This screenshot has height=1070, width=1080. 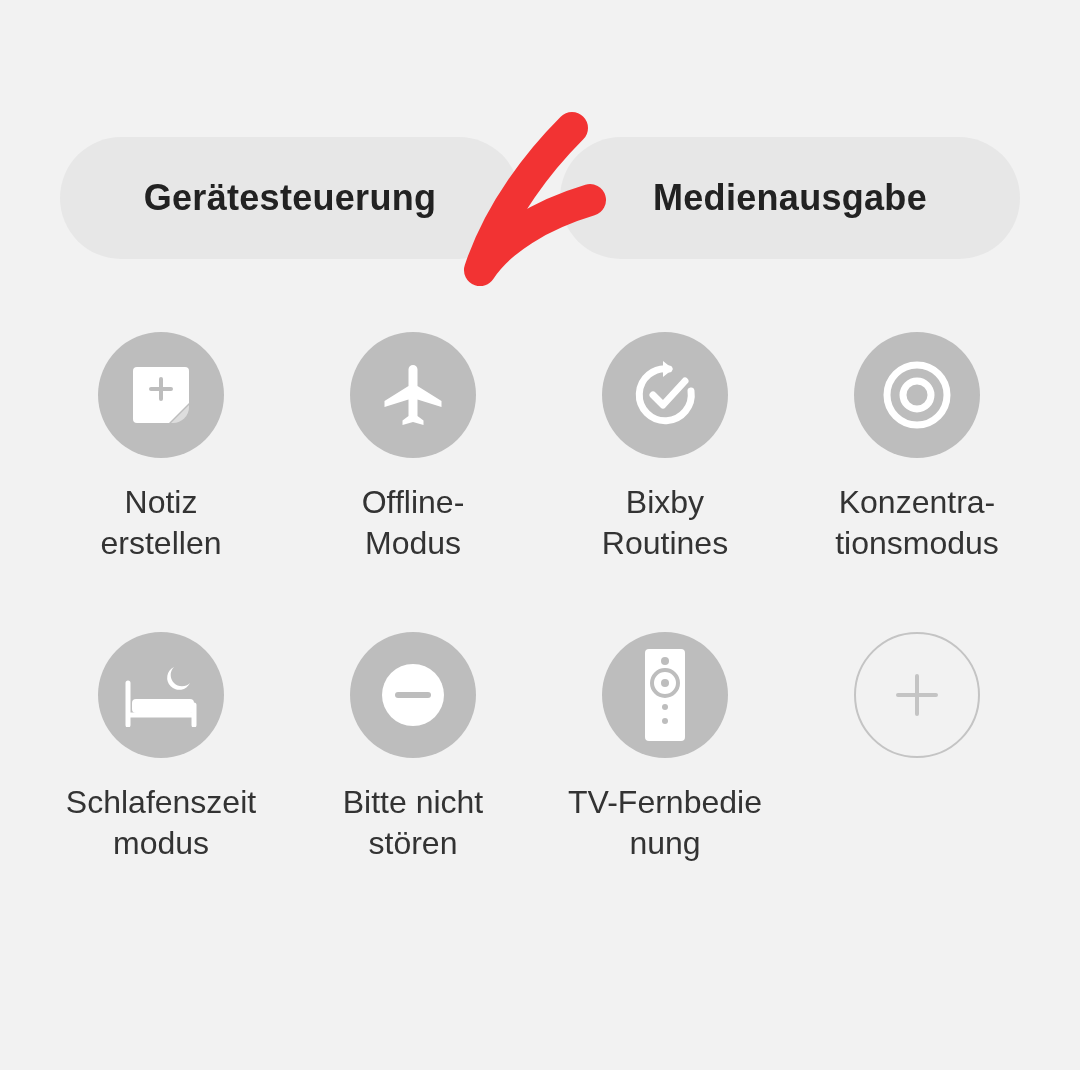 What do you see at coordinates (413, 823) in the screenshot?
I see `tile-label: Bitte nicht stören` at bounding box center [413, 823].